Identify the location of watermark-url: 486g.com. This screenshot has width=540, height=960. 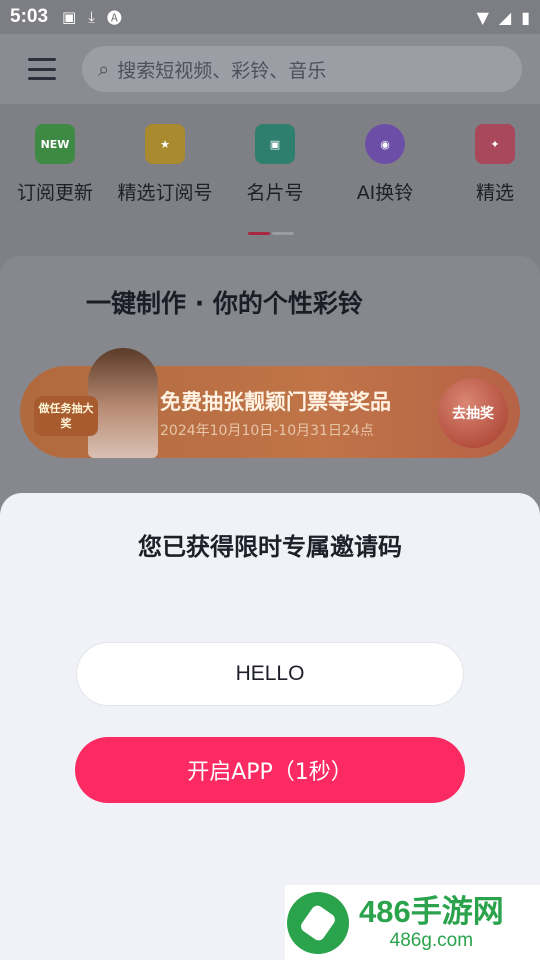
(431, 940).